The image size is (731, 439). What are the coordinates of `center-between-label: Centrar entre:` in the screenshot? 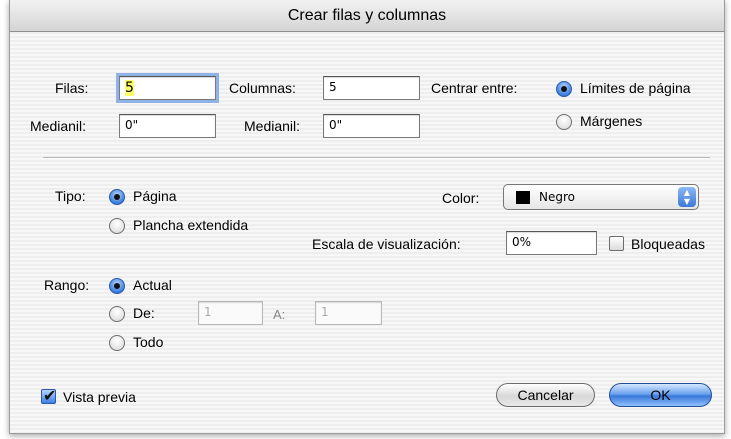 It's located at (474, 88).